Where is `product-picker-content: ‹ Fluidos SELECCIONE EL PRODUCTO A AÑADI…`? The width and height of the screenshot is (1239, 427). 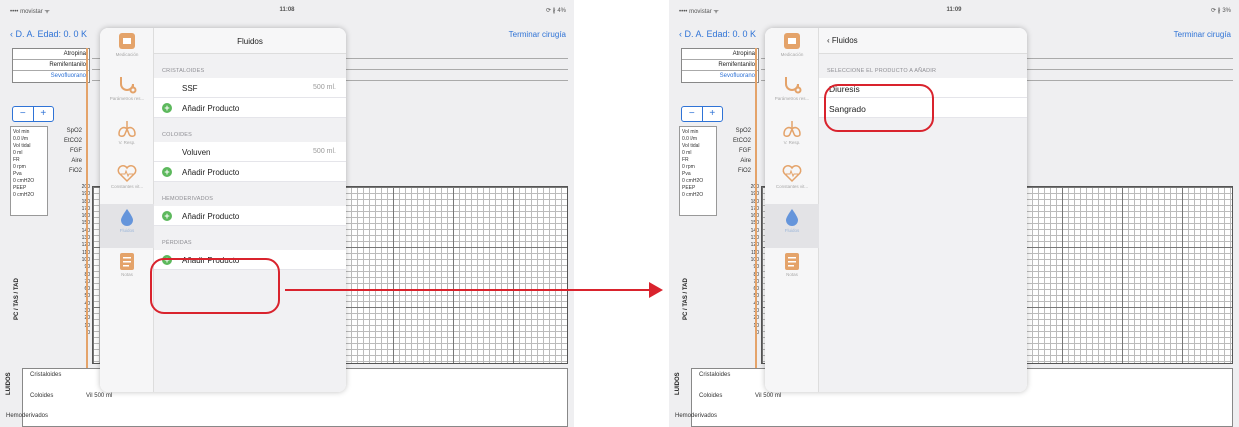
product-picker-content: ‹ Fluidos SELECCIONE EL PRODUCTO A AÑADI… is located at coordinates (923, 210).